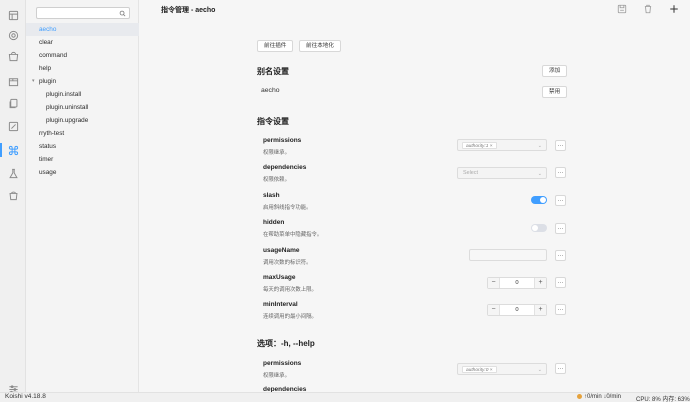  Describe the element at coordinates (13, 173) in the screenshot. I see `flask-icon` at that location.